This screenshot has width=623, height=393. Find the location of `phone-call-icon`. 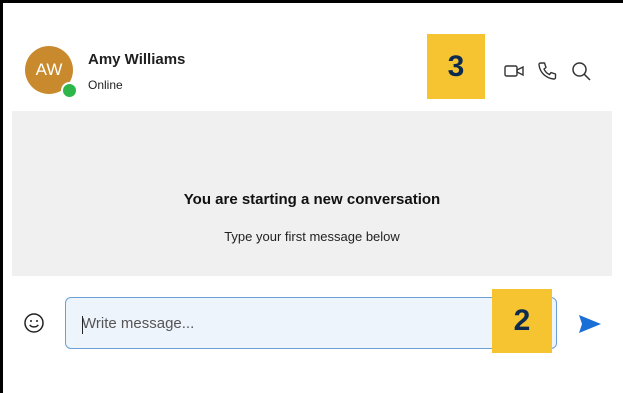

phone-call-icon is located at coordinates (547, 71).